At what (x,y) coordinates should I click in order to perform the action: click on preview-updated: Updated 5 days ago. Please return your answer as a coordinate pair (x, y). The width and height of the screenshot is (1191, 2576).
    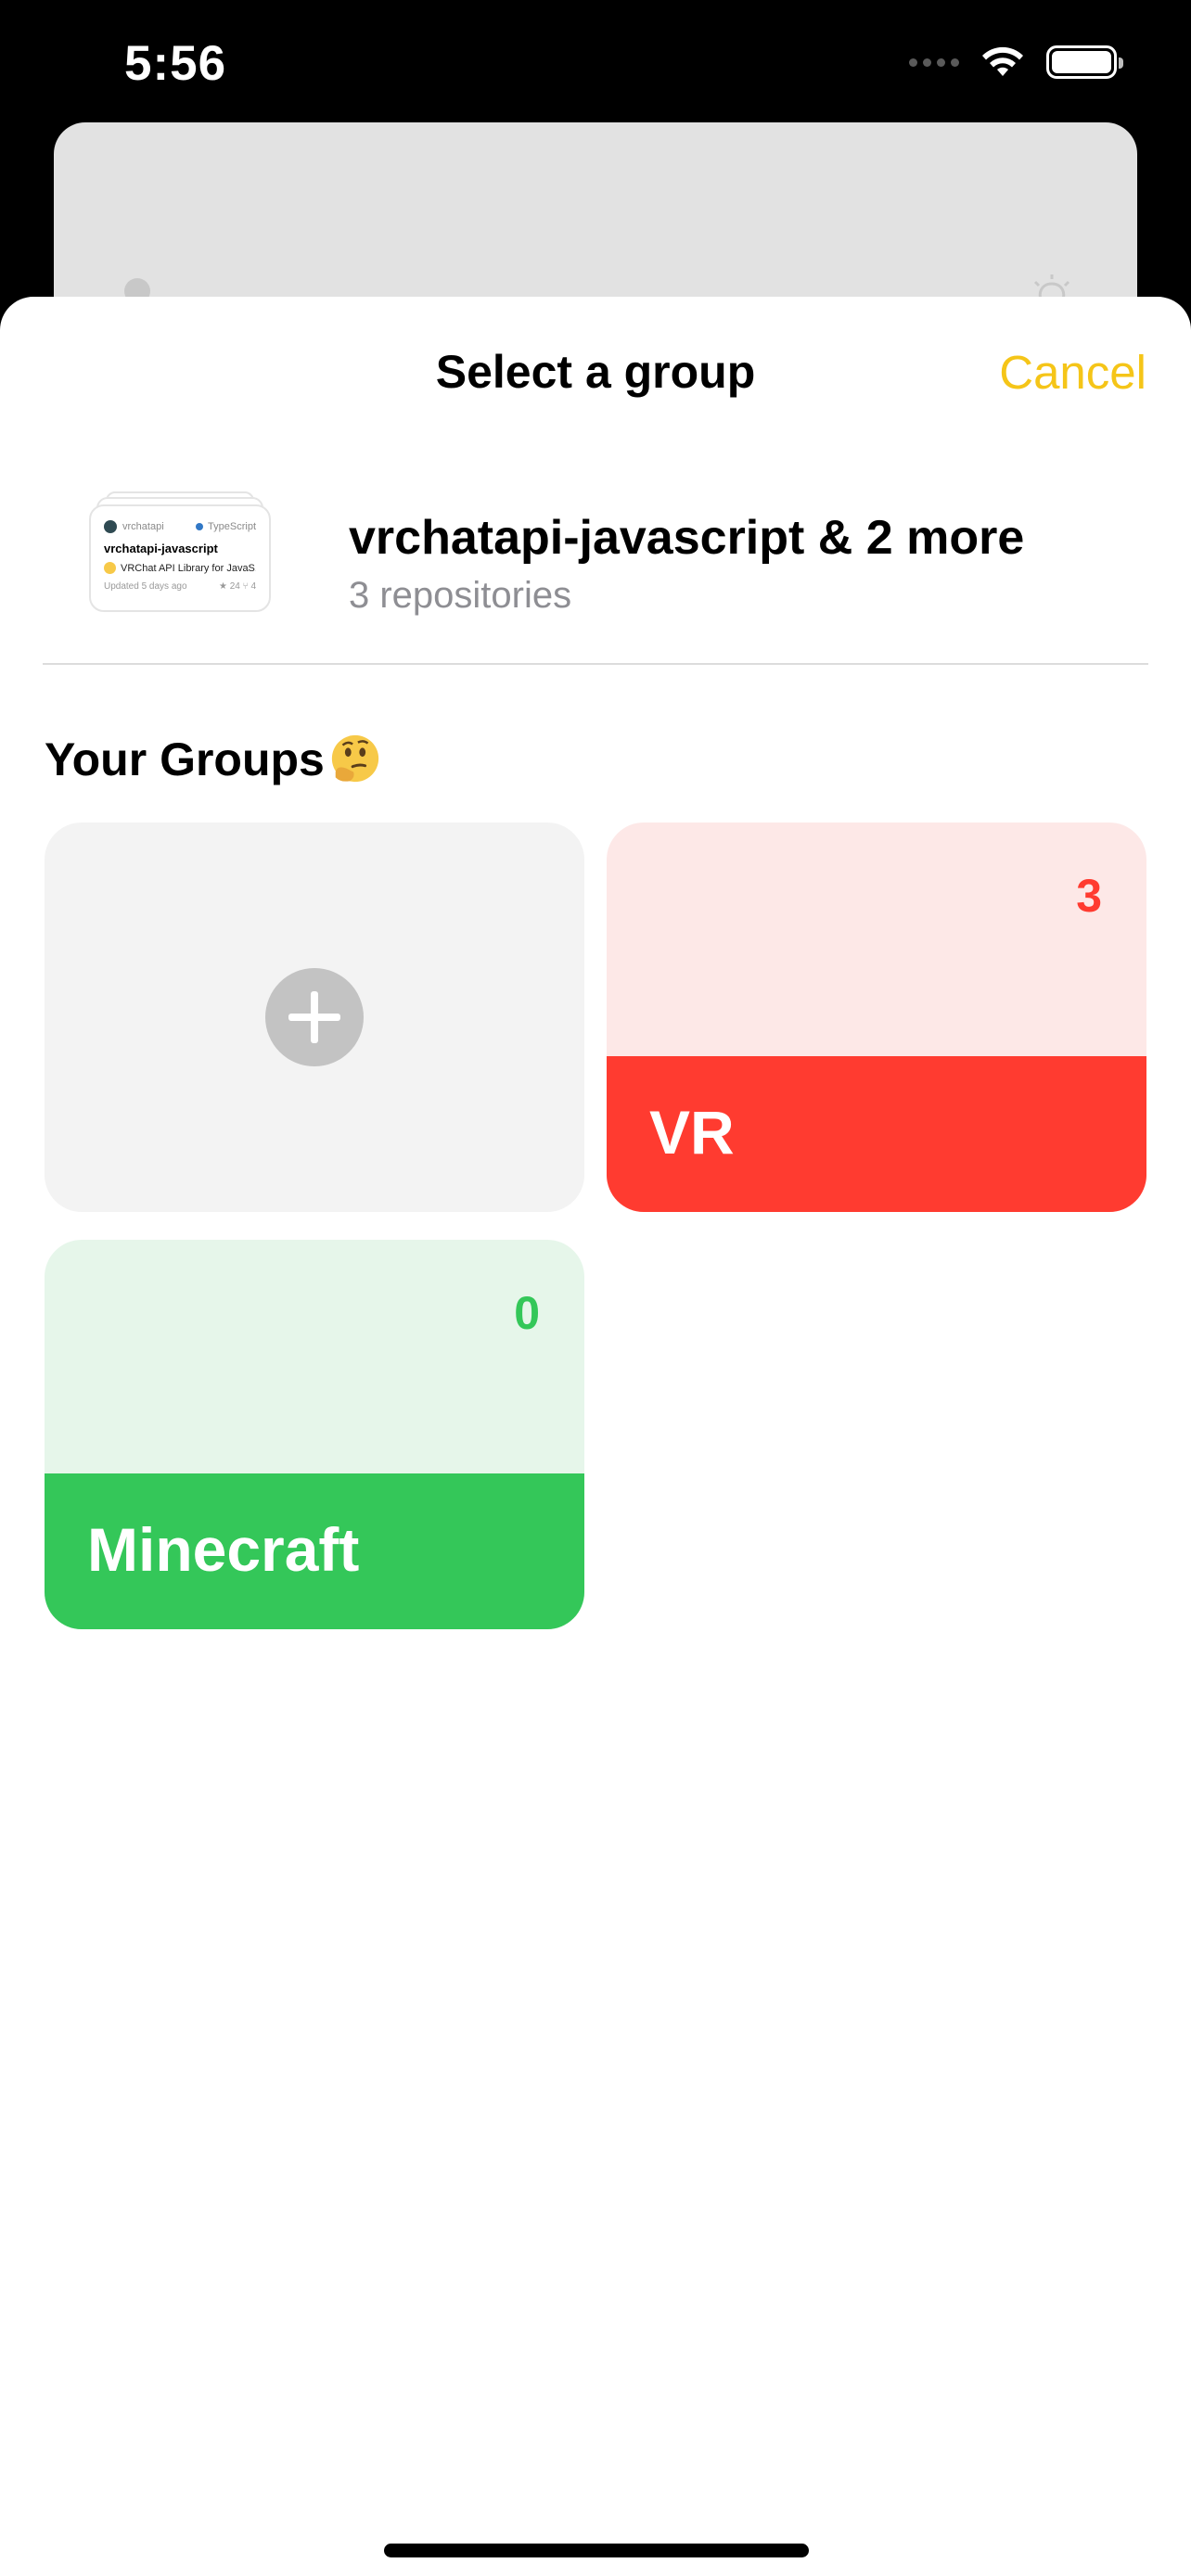
    Looking at the image, I should click on (145, 586).